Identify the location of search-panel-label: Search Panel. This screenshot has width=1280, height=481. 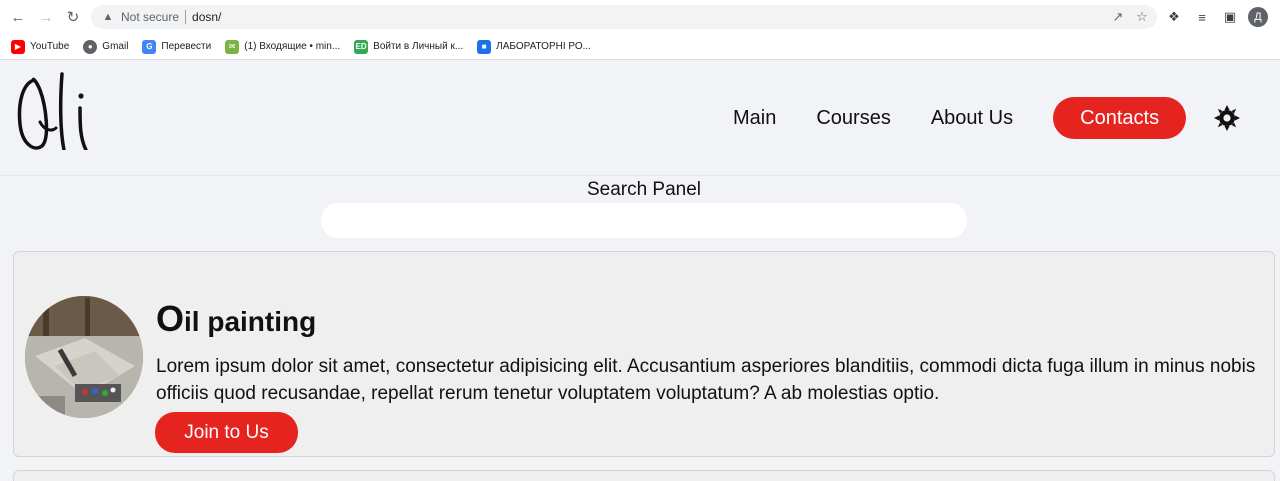
(644, 189).